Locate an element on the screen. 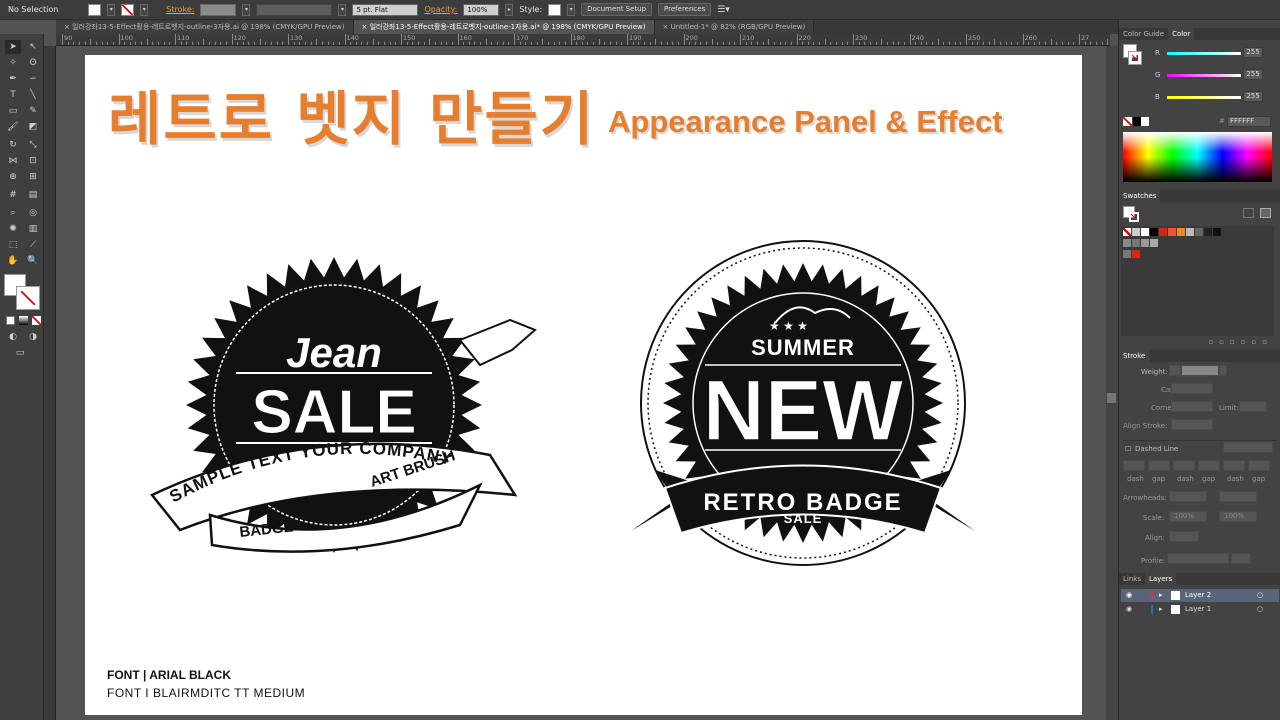 Image resolution: width=1280 pixels, height=720 pixels. mesh-tool-icon: # is located at coordinates (13, 195).